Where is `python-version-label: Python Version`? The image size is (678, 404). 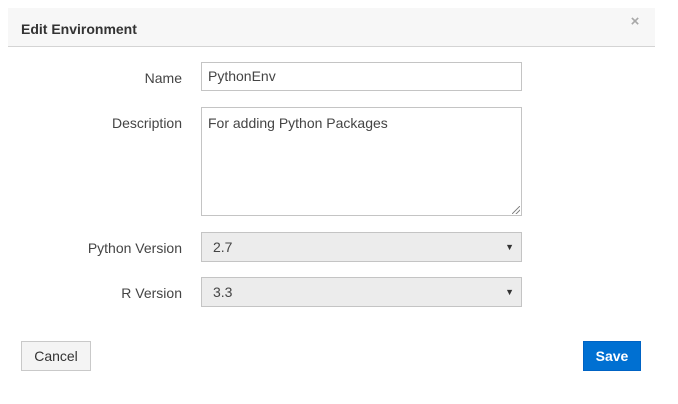
python-version-label: Python Version is located at coordinates (134, 248).